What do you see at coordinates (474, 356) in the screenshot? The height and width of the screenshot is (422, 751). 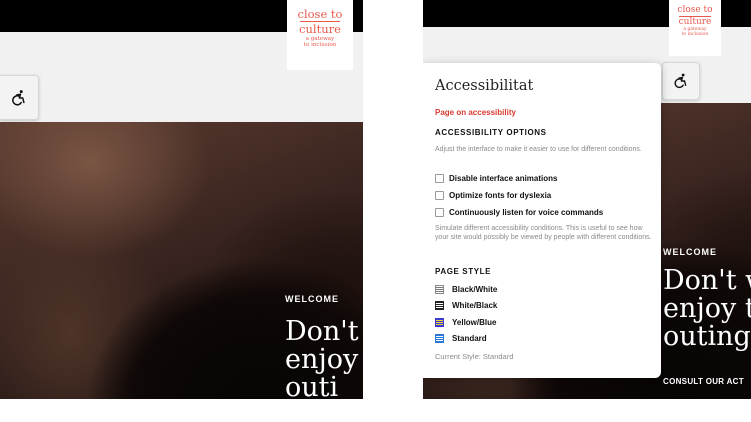 I see `current-style-text: Current Style: Standard` at bounding box center [474, 356].